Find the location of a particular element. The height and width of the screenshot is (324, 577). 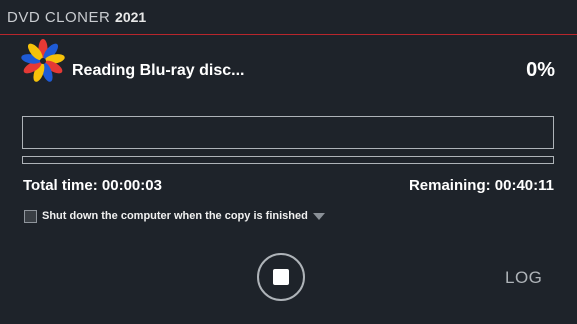

chevron-down-icon is located at coordinates (318, 216).